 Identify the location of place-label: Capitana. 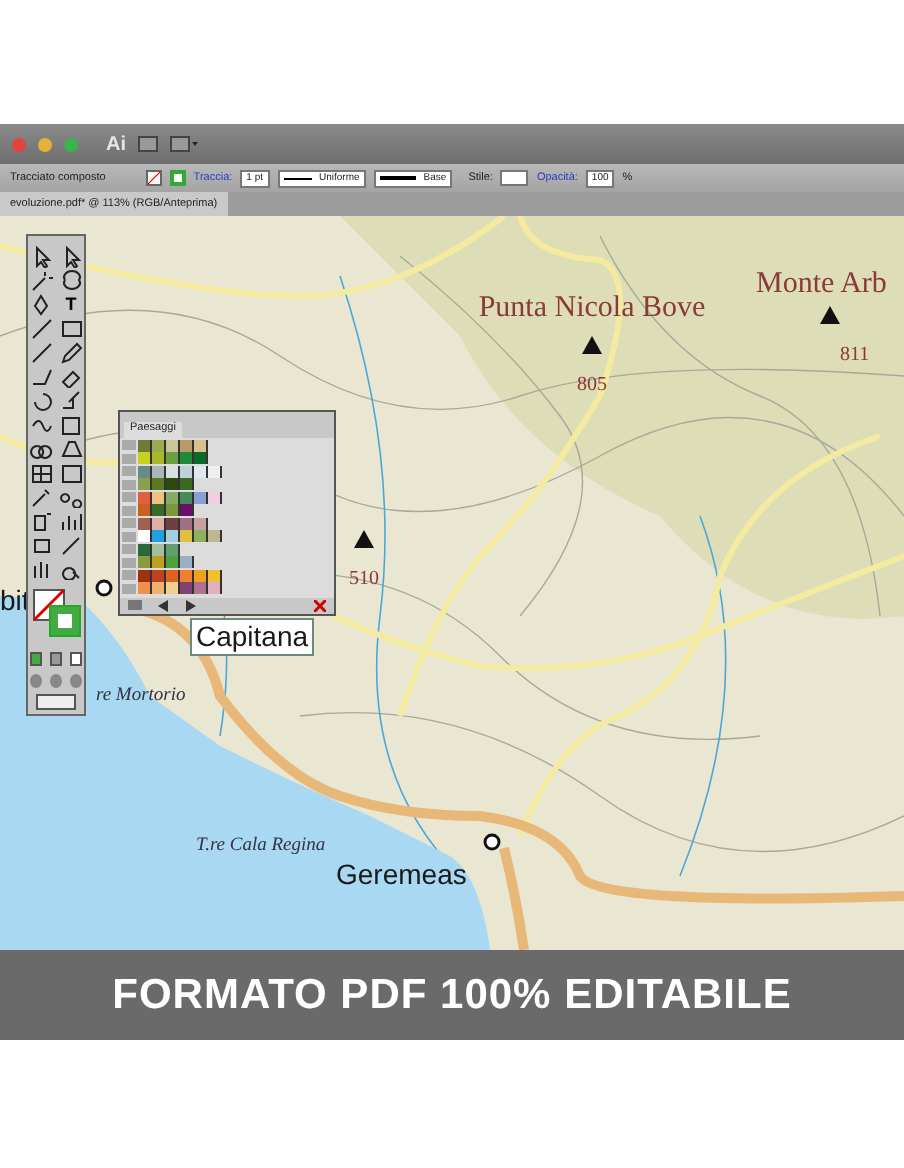
(252, 637).